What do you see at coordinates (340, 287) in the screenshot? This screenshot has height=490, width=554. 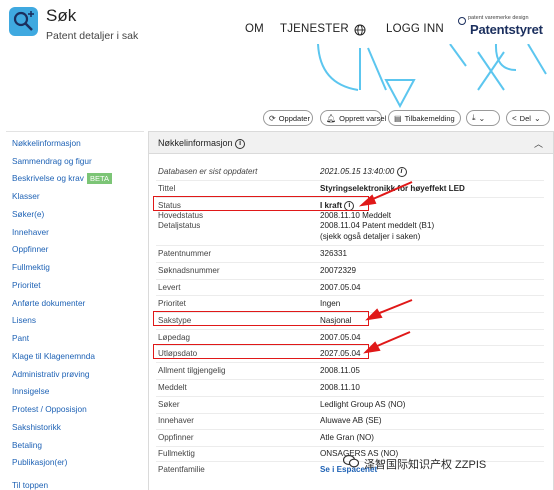 I see `value-levert: 2007.05.04` at bounding box center [340, 287].